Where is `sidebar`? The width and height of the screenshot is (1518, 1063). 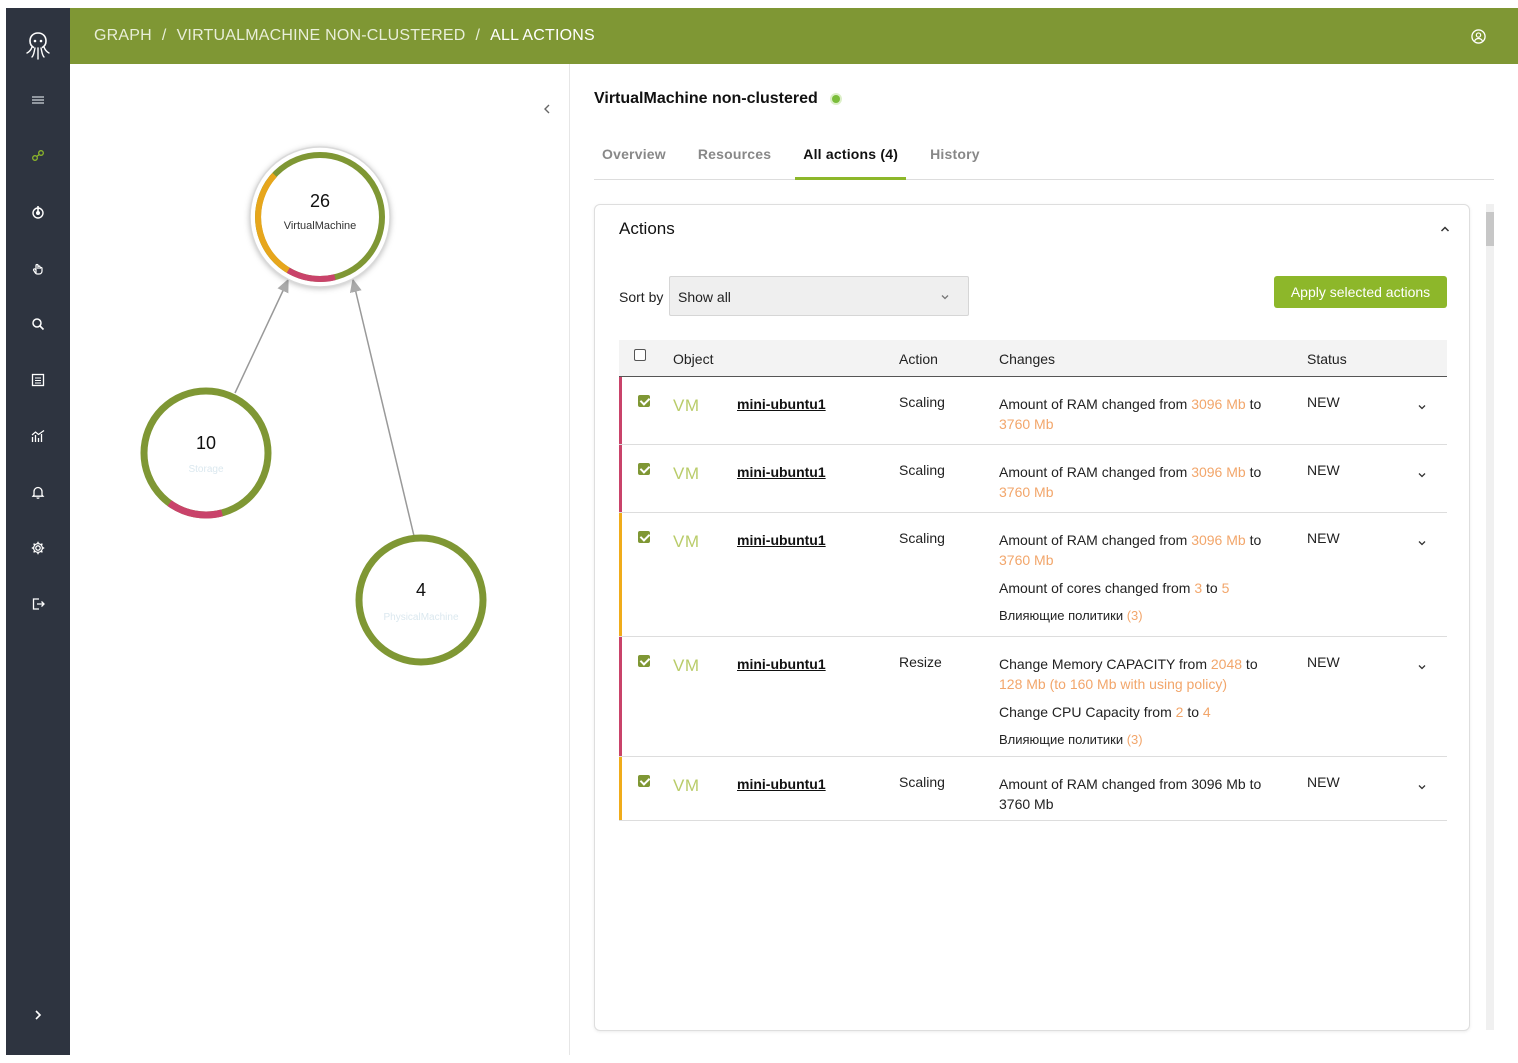
sidebar is located at coordinates (38, 531).